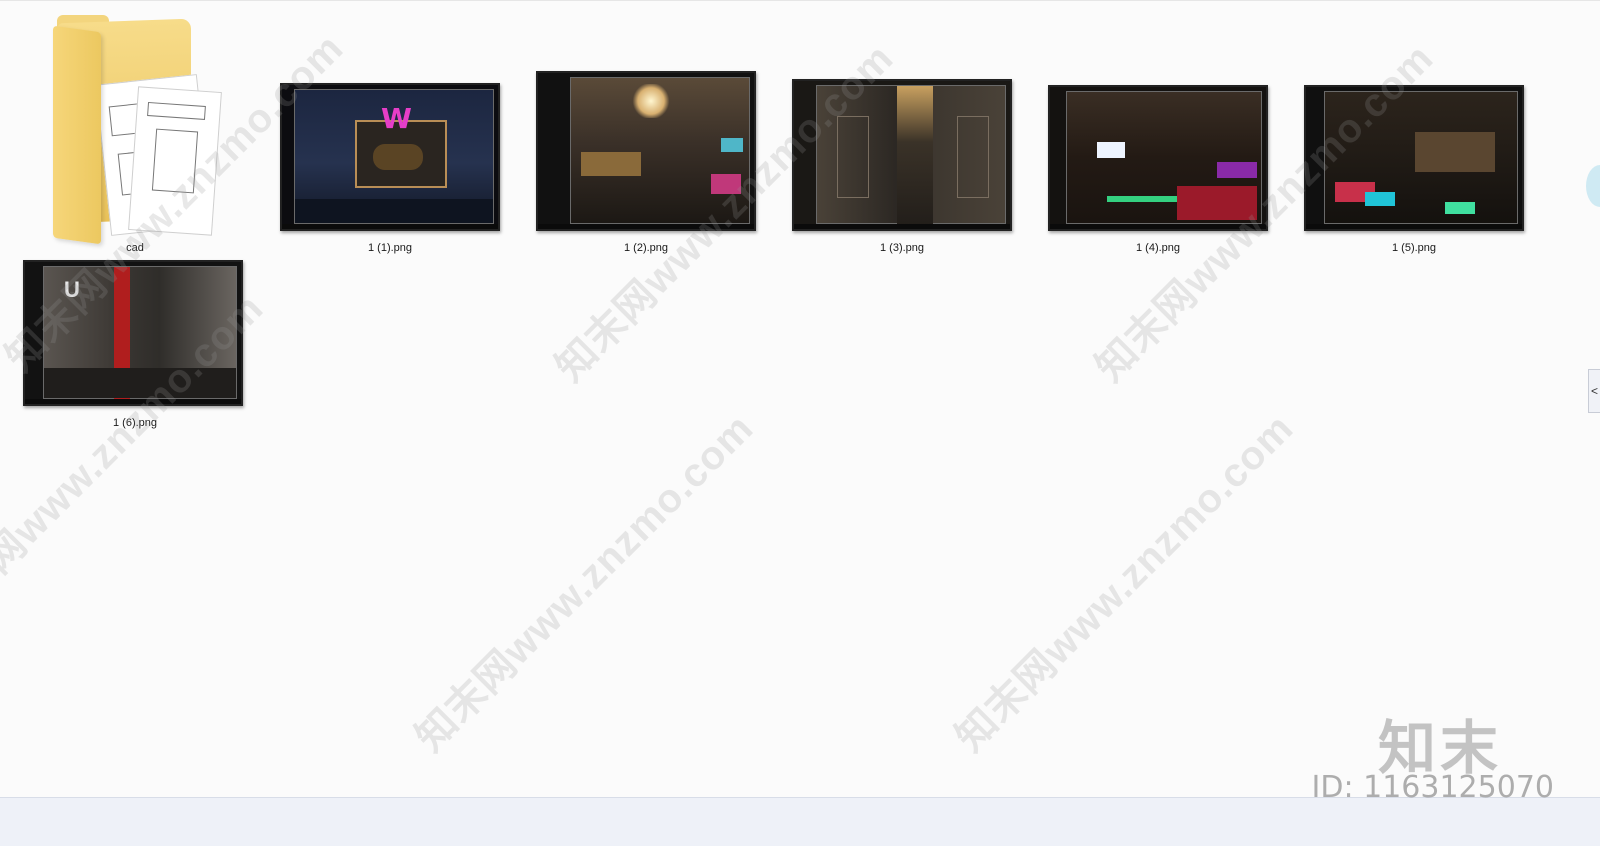  What do you see at coordinates (1158, 248) in the screenshot?
I see `file-name-label: 1 (4).png` at bounding box center [1158, 248].